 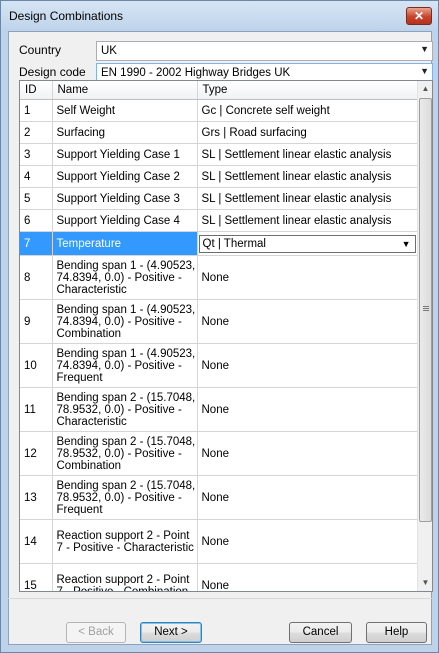 I want to click on type-select-value: Qt | Thermal, so click(x=234, y=243).